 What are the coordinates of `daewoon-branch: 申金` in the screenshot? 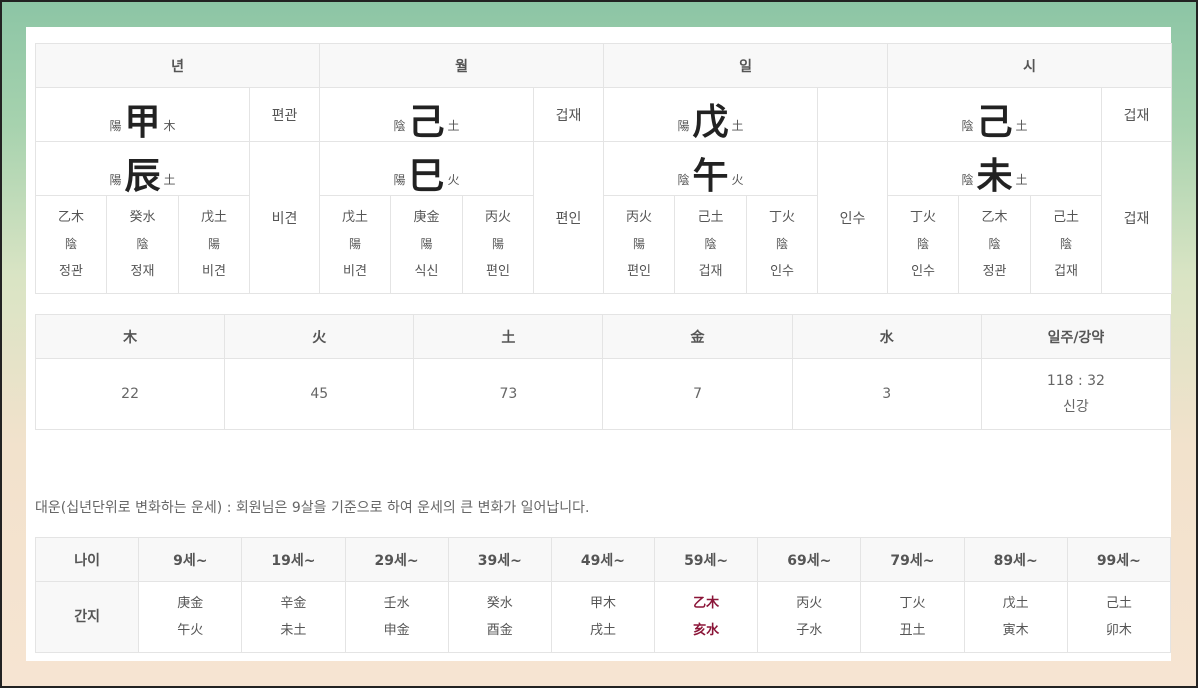 It's located at (396, 630).